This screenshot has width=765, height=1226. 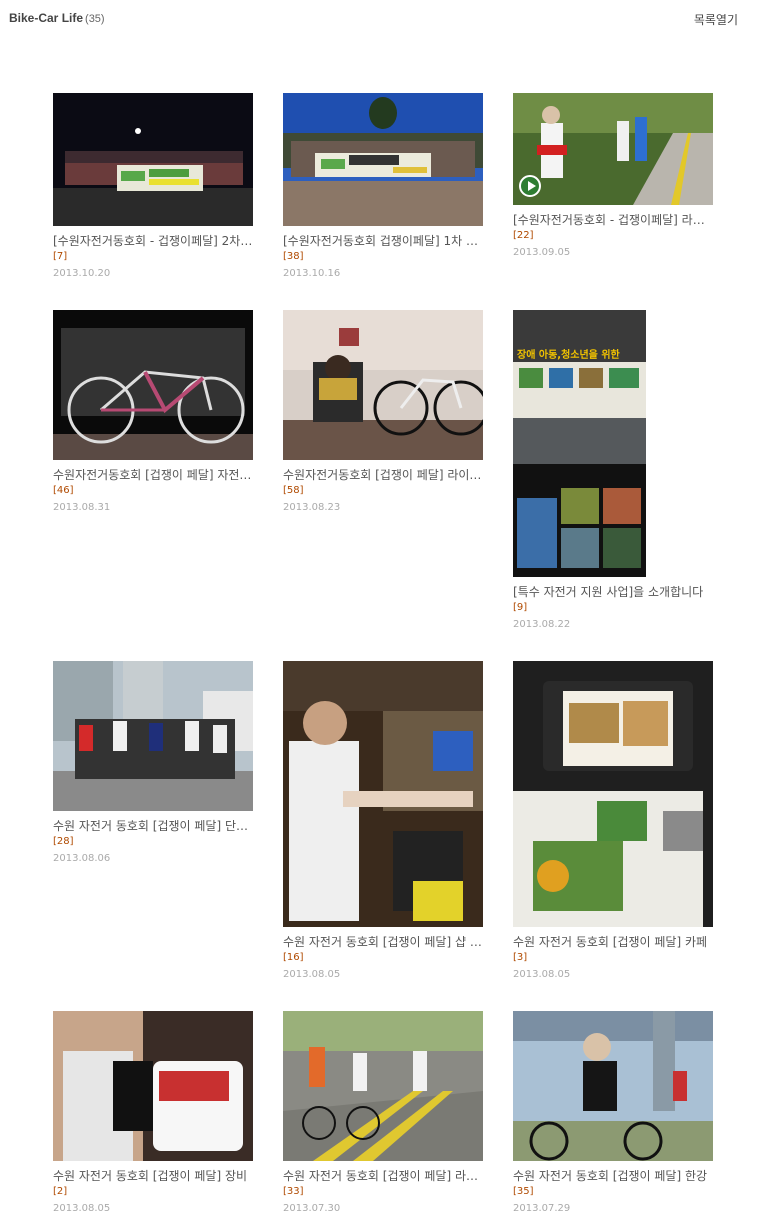 What do you see at coordinates (82, 858) in the screenshot?
I see `post-date: 2013.08.06` at bounding box center [82, 858].